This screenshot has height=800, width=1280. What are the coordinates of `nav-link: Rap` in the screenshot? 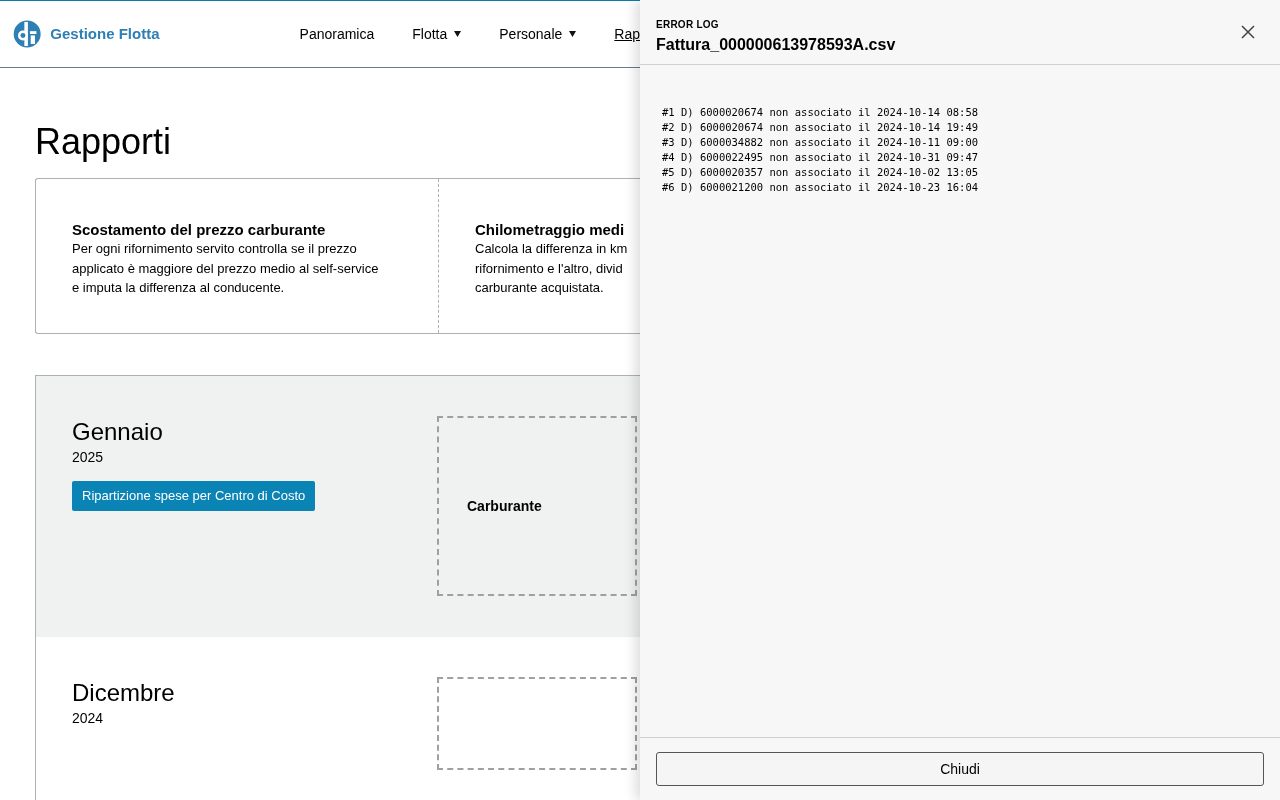 It's located at (627, 34).